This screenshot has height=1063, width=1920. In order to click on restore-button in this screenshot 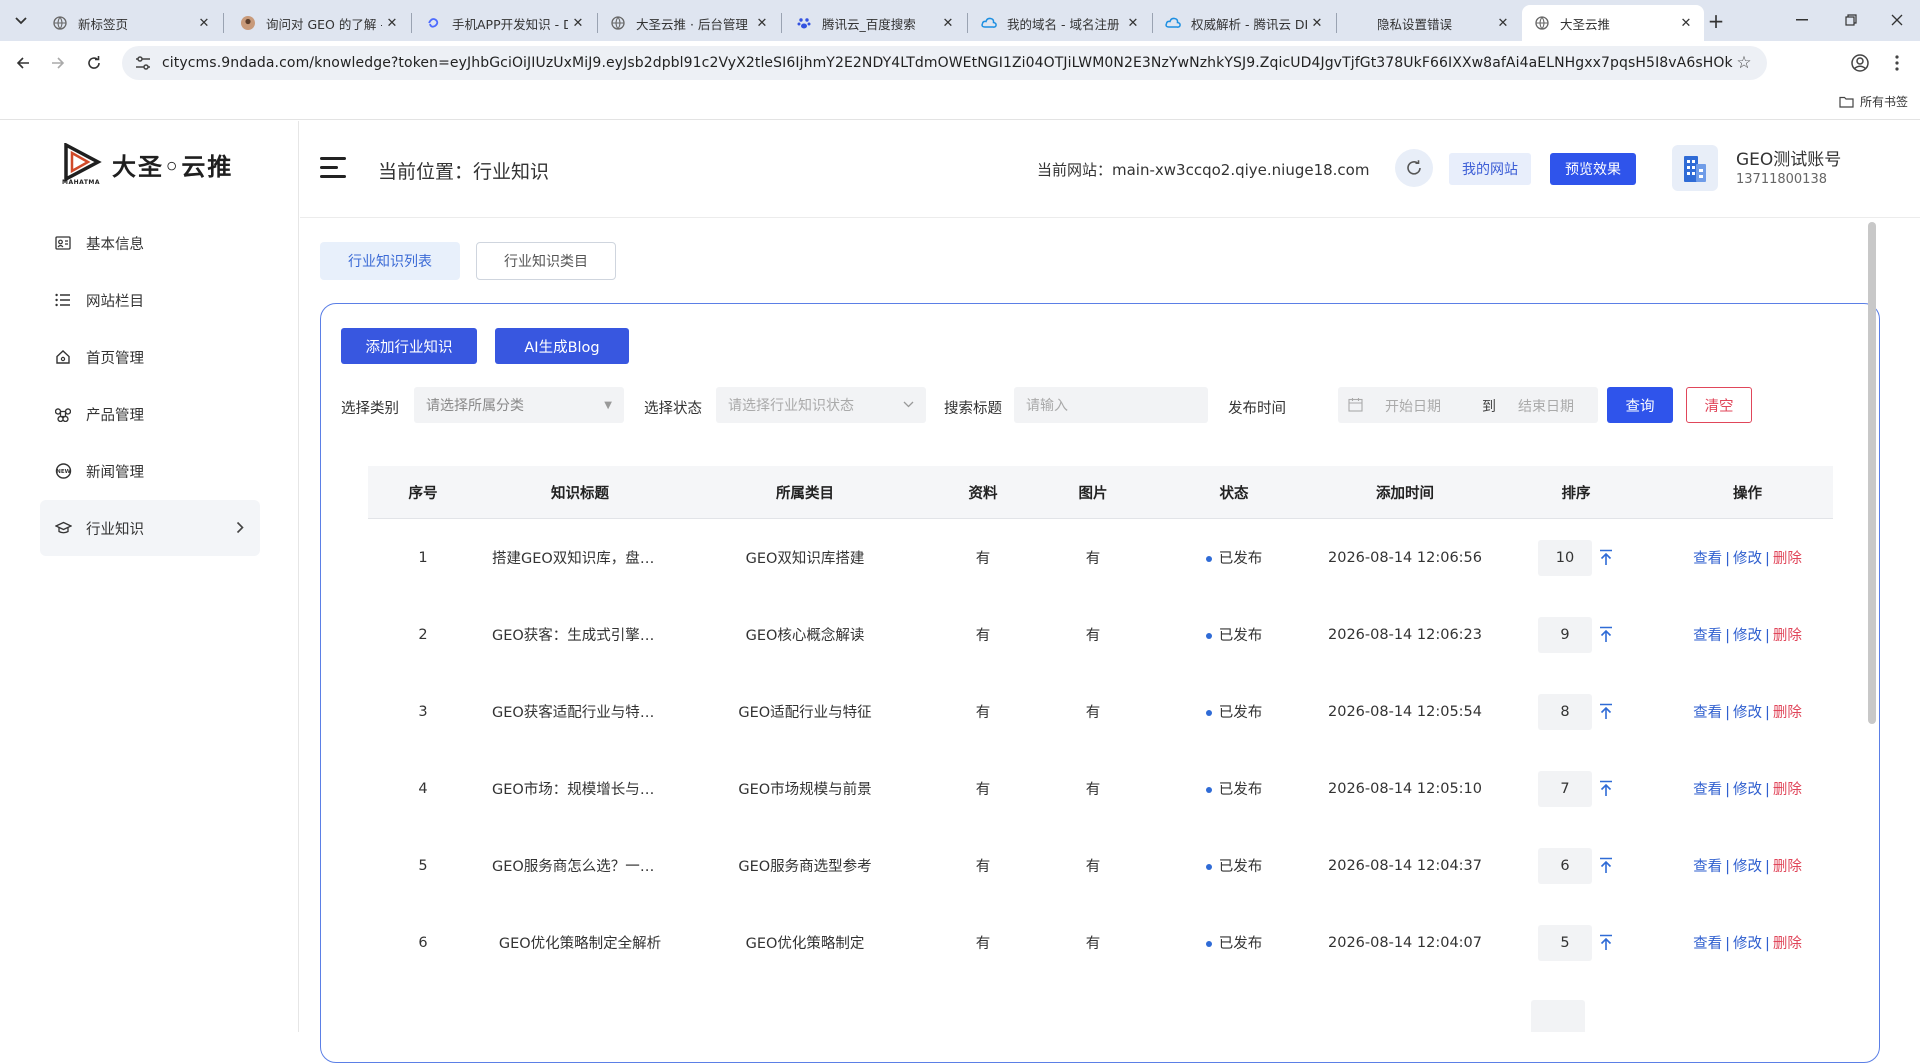, I will do `click(1851, 20)`.